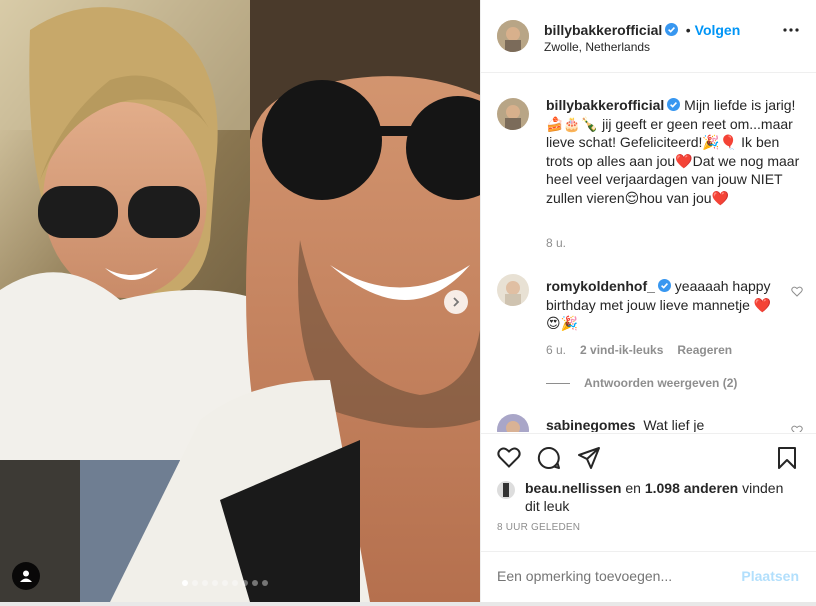 The image size is (816, 606). Describe the element at coordinates (600, 286) in the screenshot. I see `comment-username: romykoldenhof_` at that location.